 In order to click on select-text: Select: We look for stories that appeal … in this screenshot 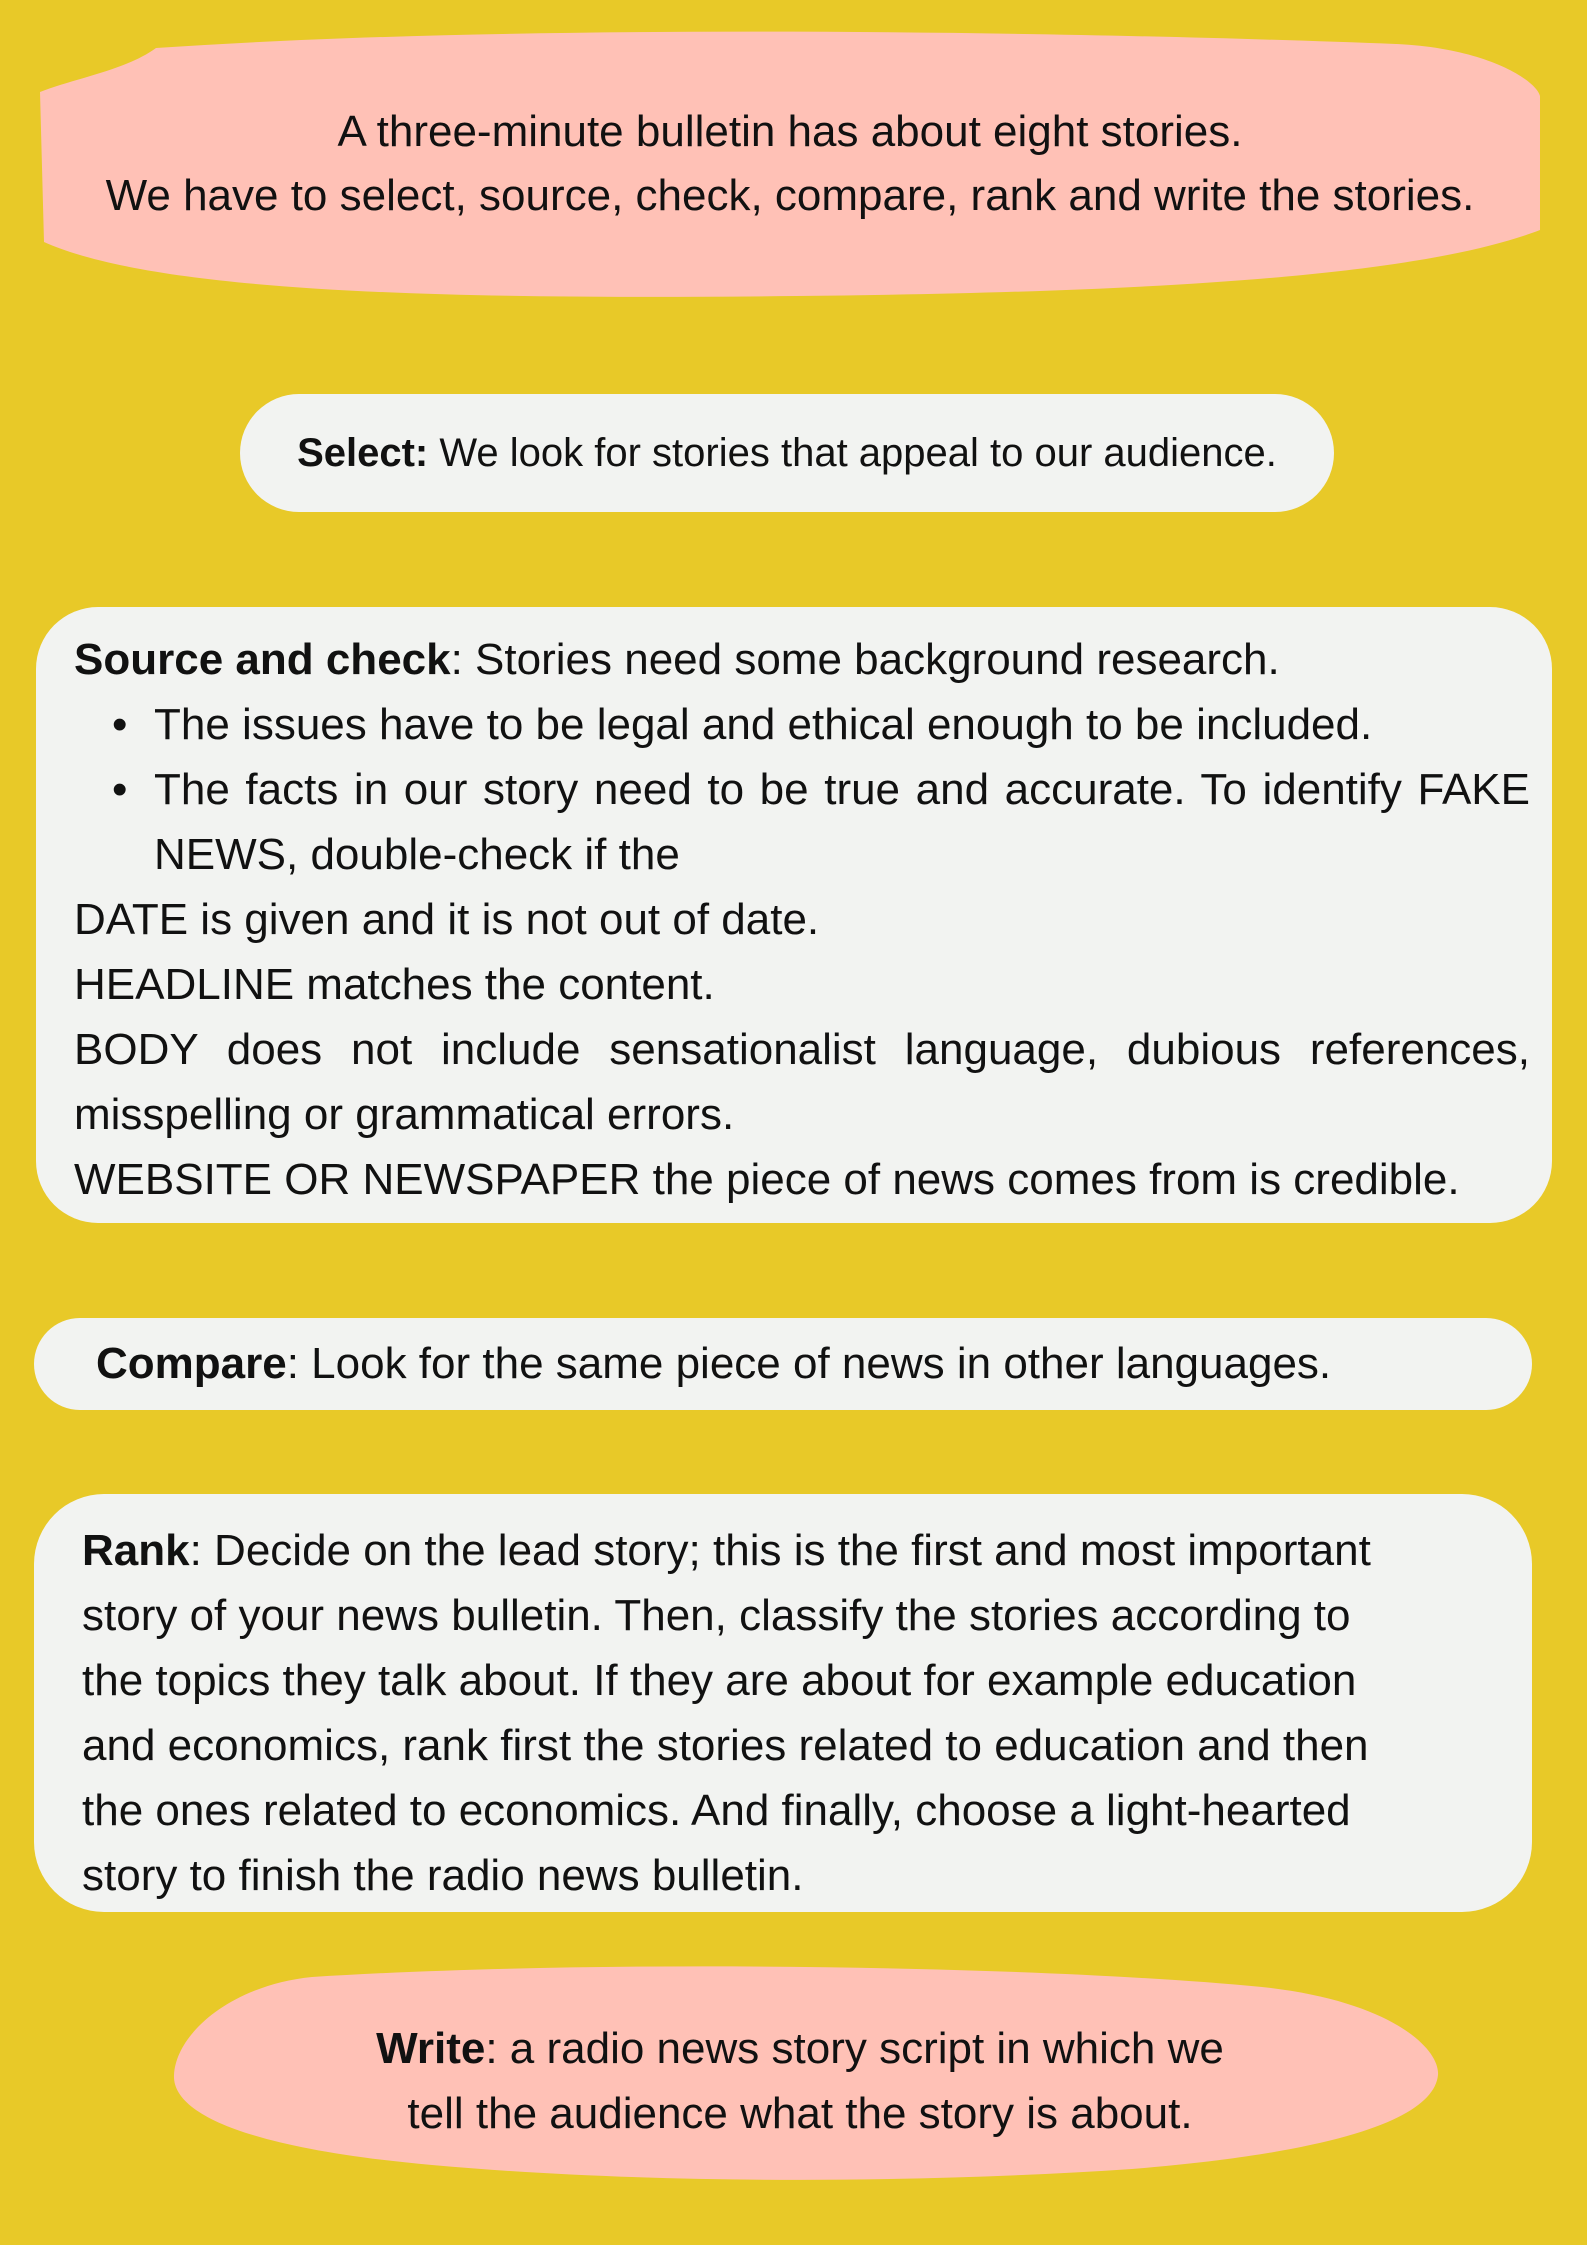, I will do `click(787, 453)`.